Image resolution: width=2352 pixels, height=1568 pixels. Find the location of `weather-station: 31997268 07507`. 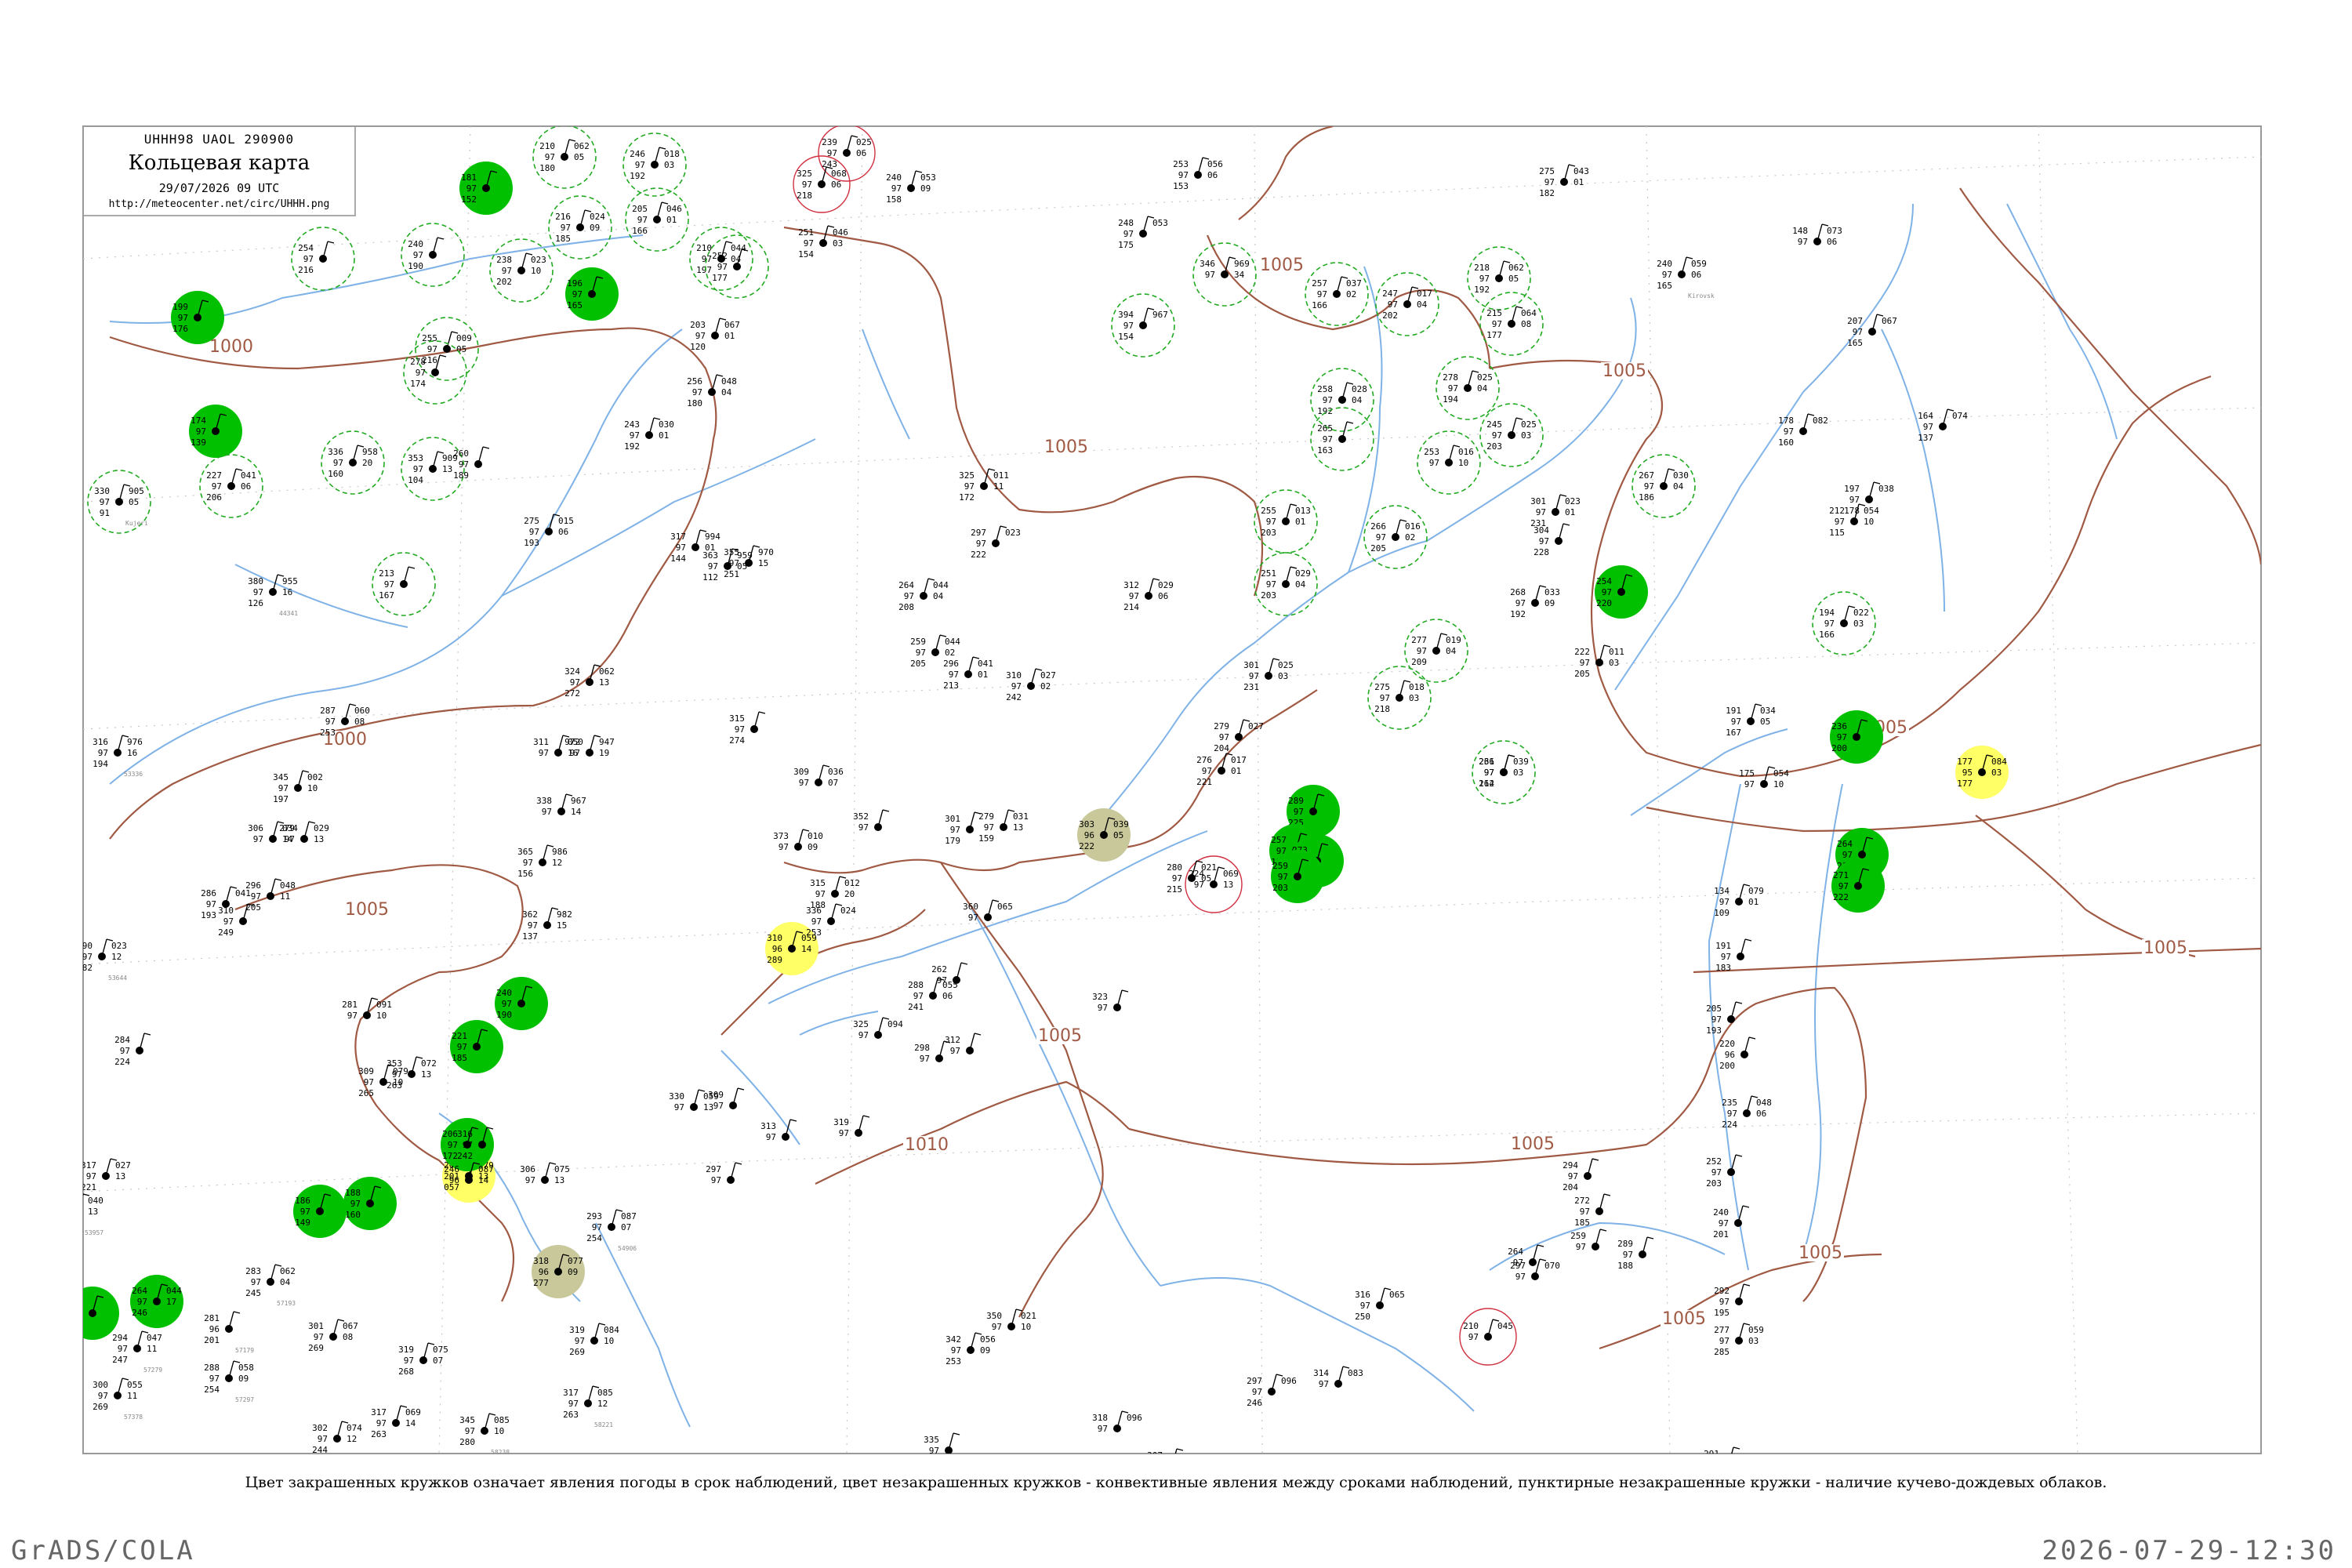

weather-station: 31997268 07507 is located at coordinates (423, 1359).